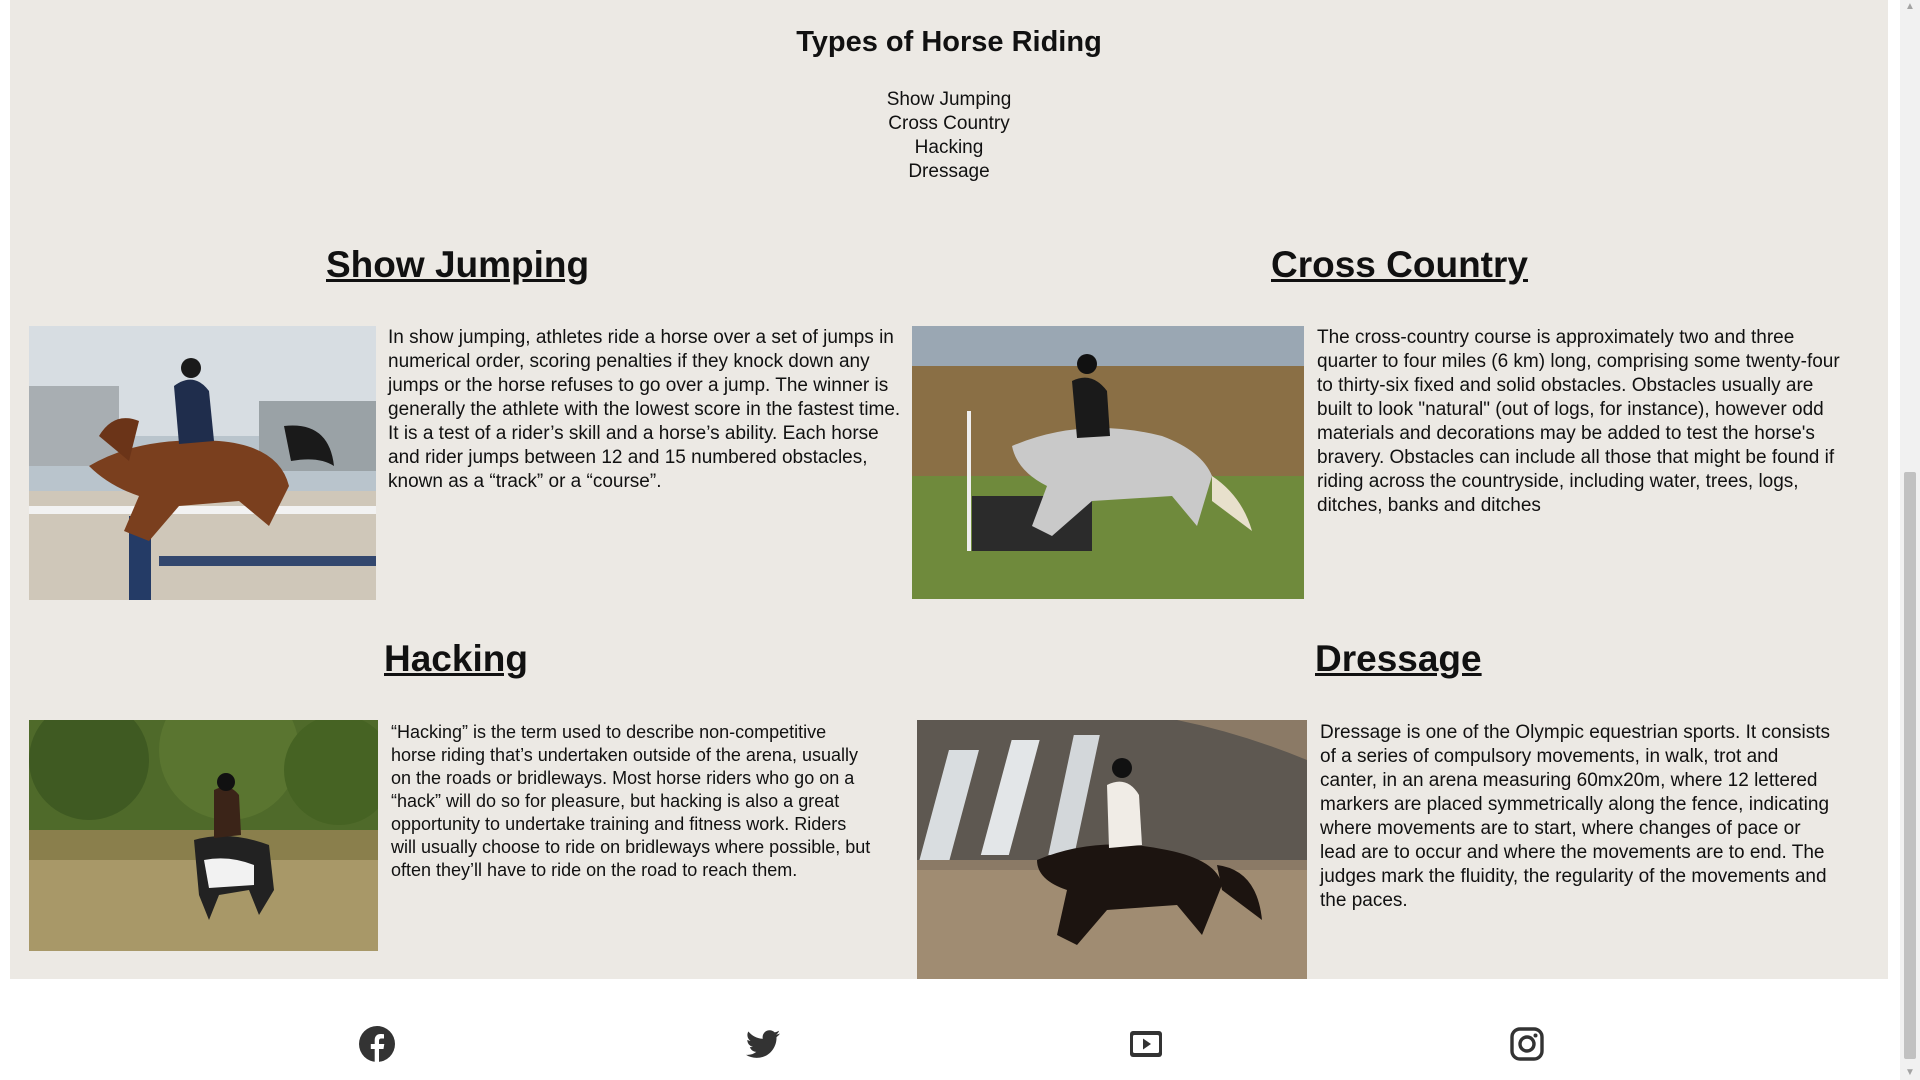 This screenshot has width=1920, height=1080. What do you see at coordinates (949, 42) in the screenshot?
I see `page-title: Types of Horse Riding` at bounding box center [949, 42].